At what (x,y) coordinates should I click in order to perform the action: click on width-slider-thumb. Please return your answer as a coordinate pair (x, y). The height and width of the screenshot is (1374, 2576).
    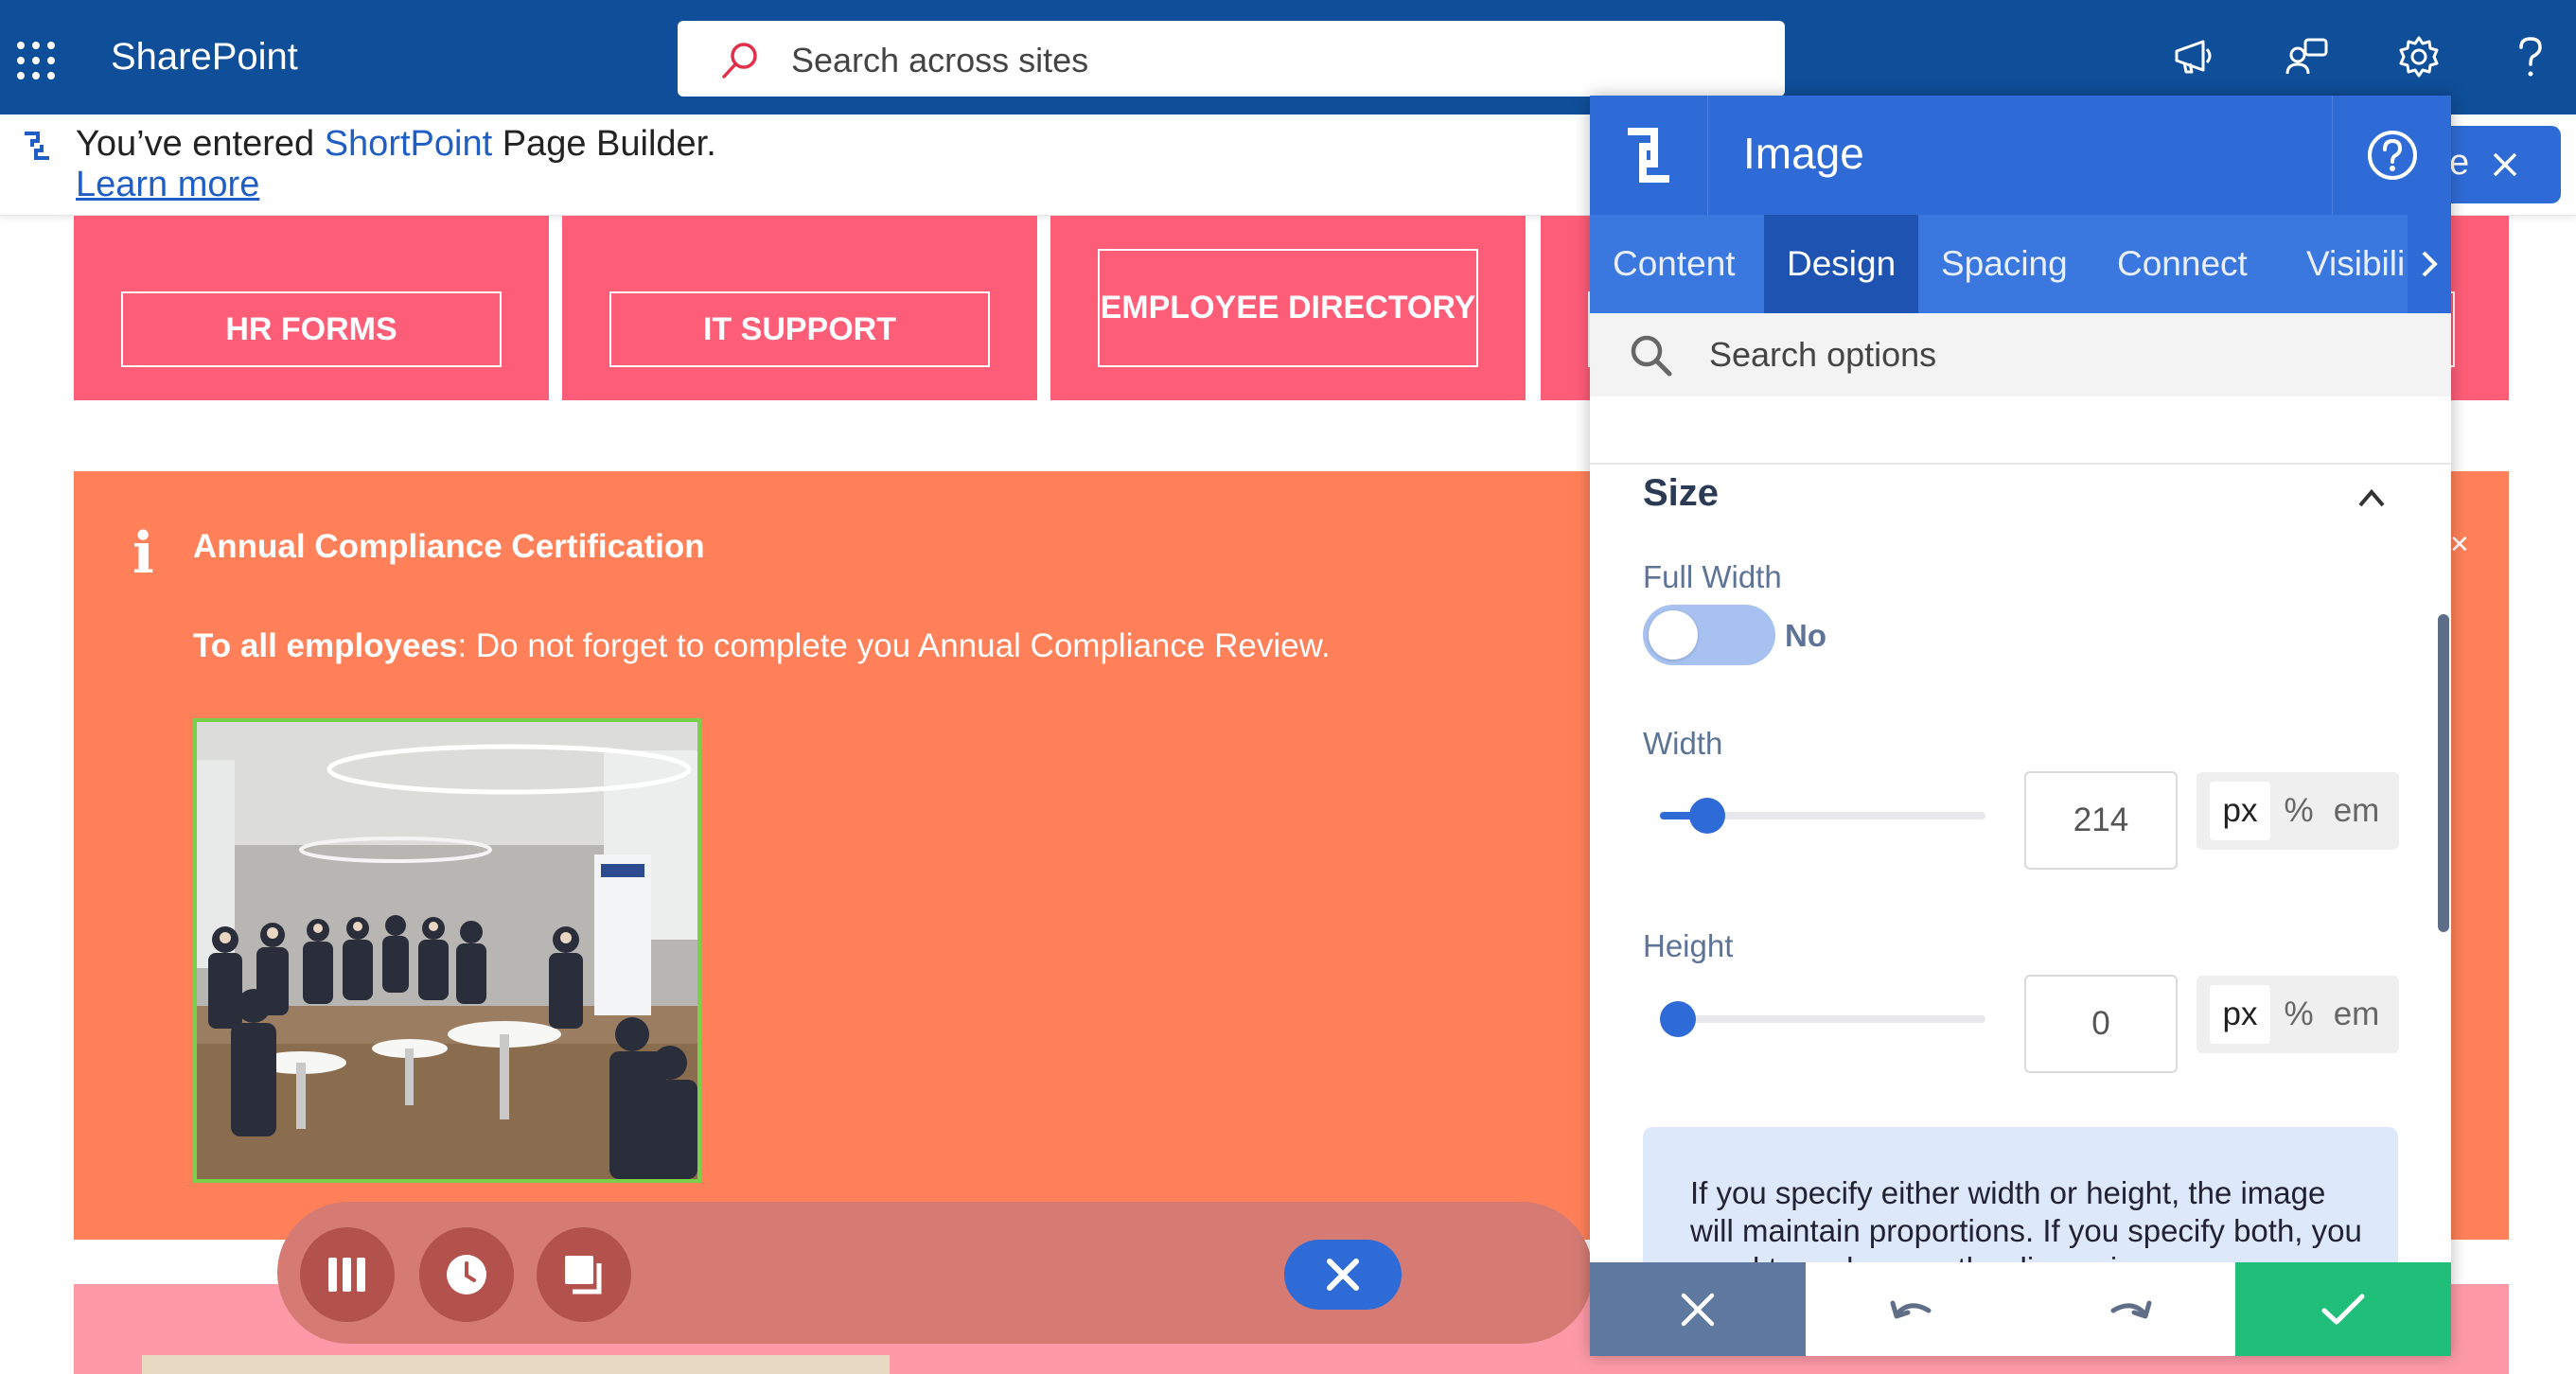
    Looking at the image, I should click on (1706, 816).